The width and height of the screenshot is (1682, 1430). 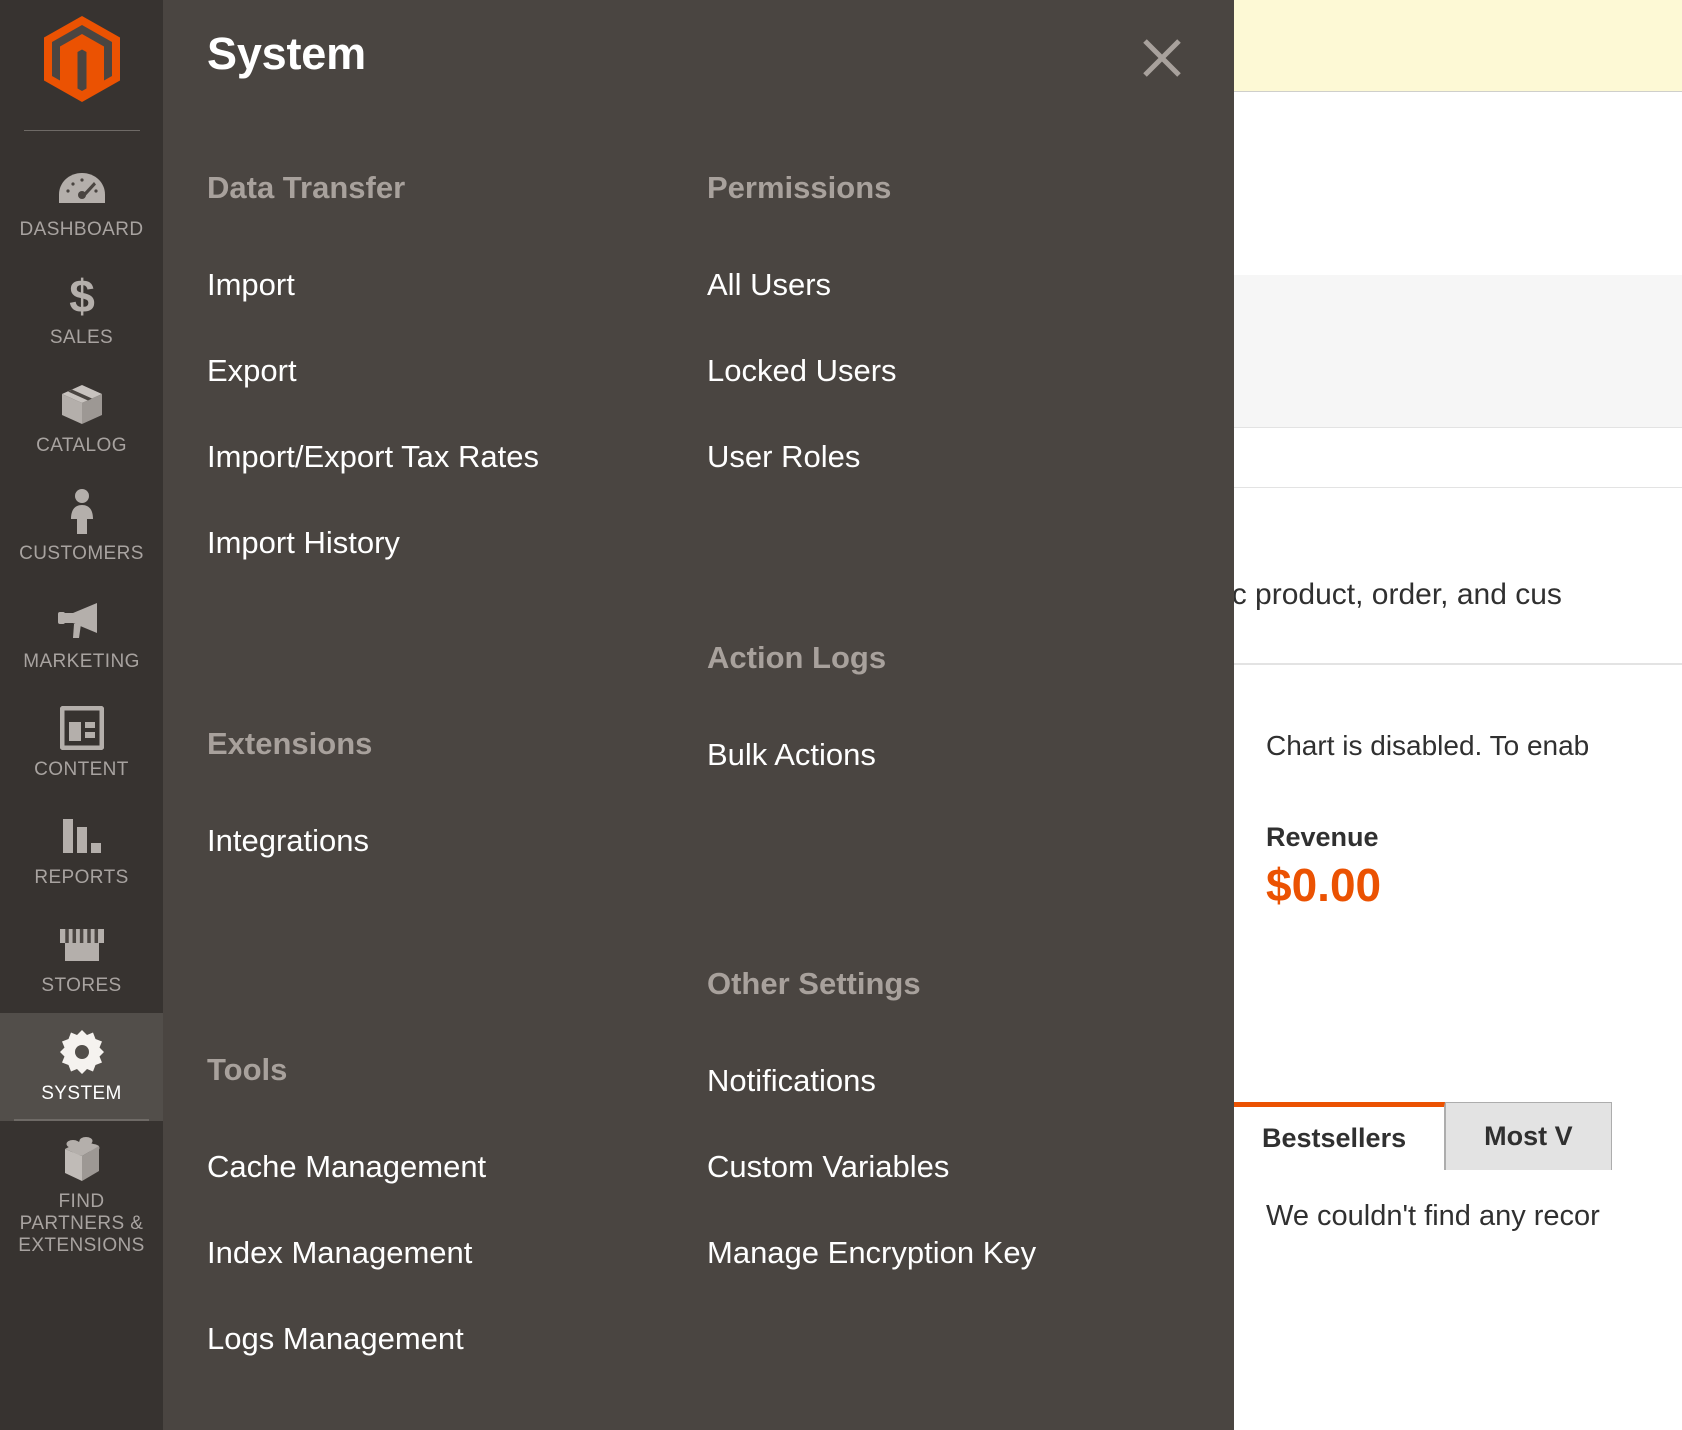 What do you see at coordinates (81, 728) in the screenshot?
I see `layout-icon` at bounding box center [81, 728].